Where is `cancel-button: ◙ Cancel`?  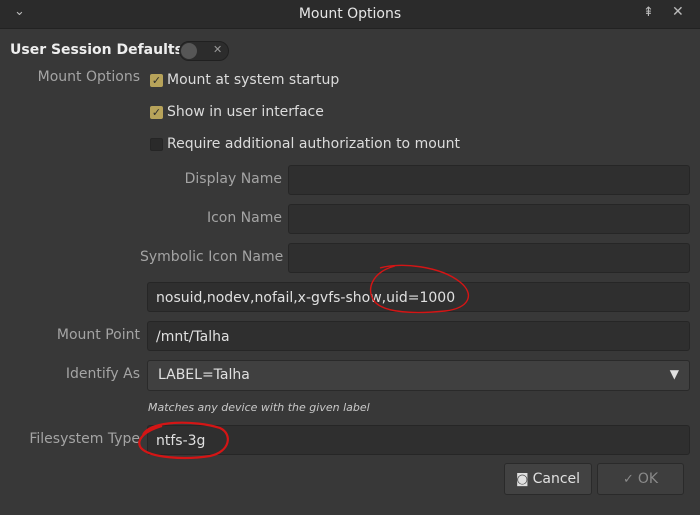
cancel-button: ◙ Cancel is located at coordinates (548, 479).